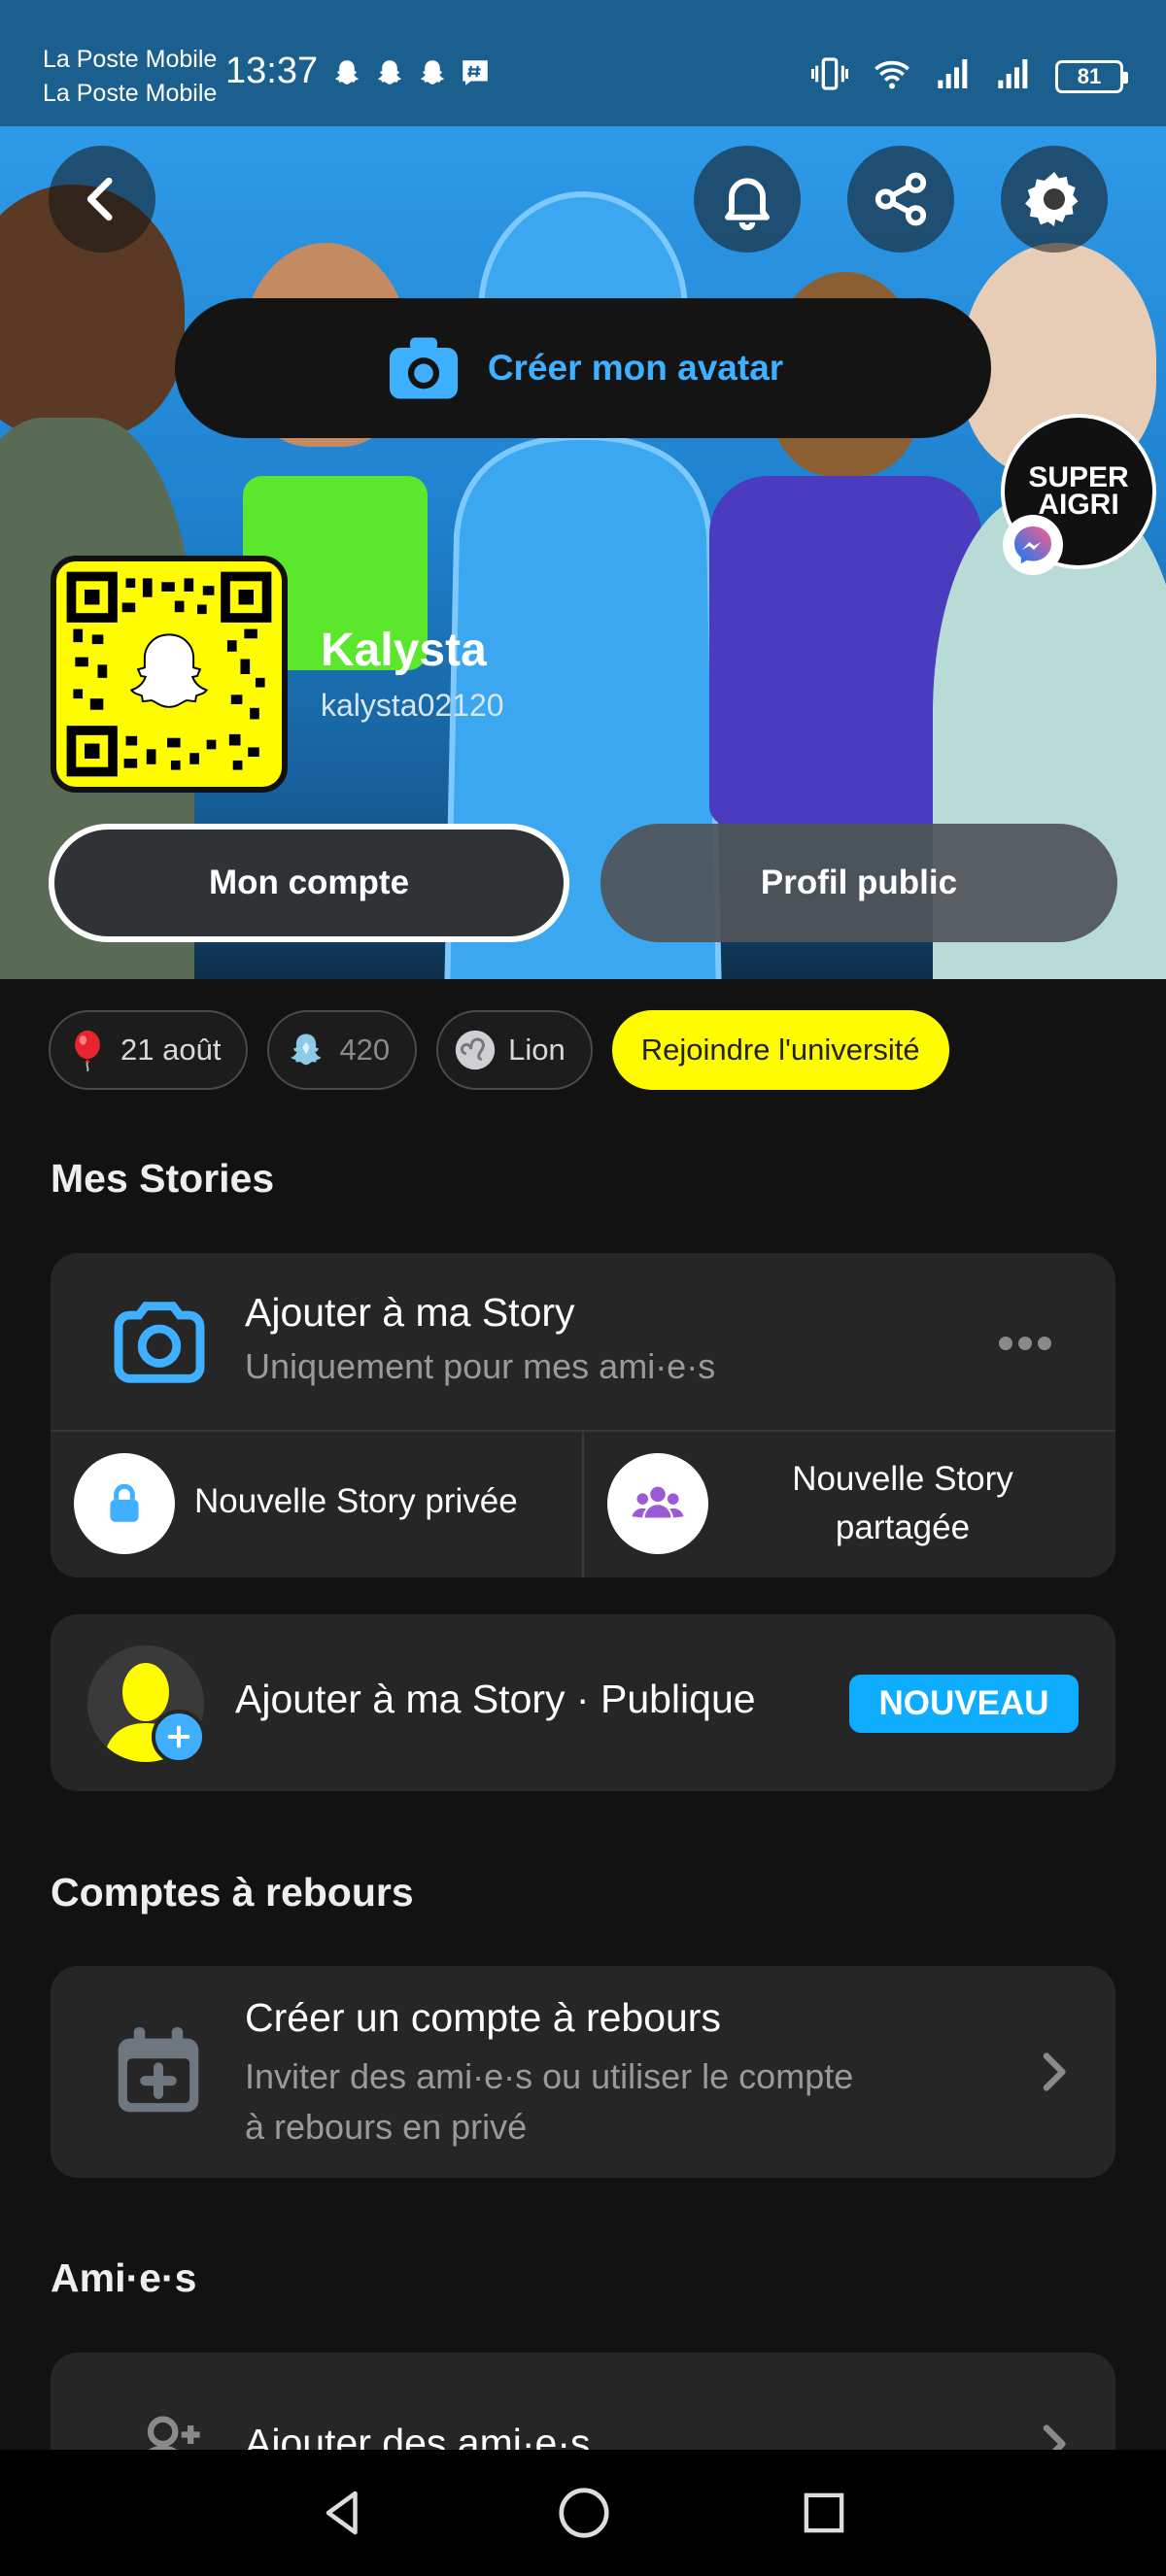 The image size is (1166, 2576). I want to click on battery-indicator: 81, so click(1091, 76).